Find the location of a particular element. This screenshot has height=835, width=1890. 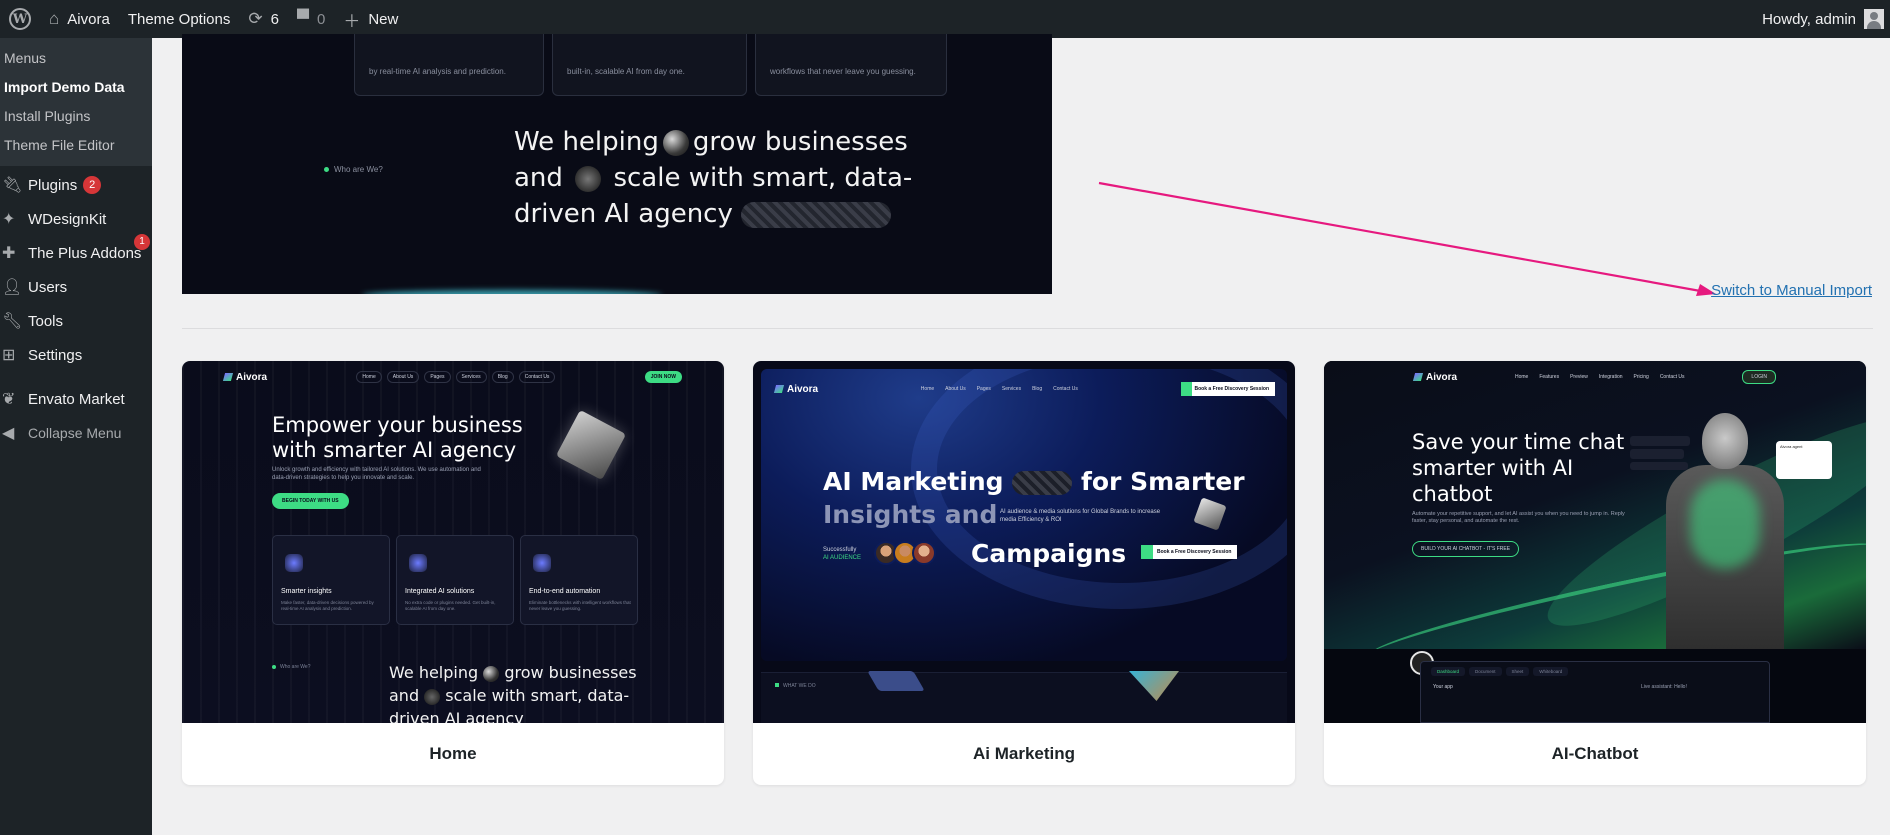

demo-caption: Home is located at coordinates (453, 753).